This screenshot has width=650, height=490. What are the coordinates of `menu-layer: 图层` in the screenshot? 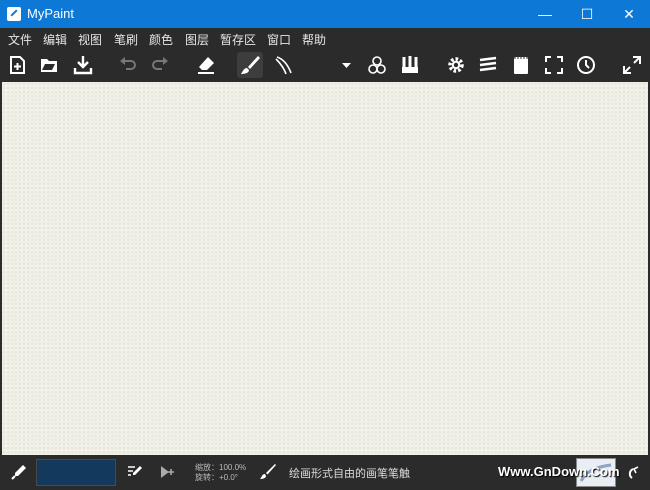 It's located at (197, 39).